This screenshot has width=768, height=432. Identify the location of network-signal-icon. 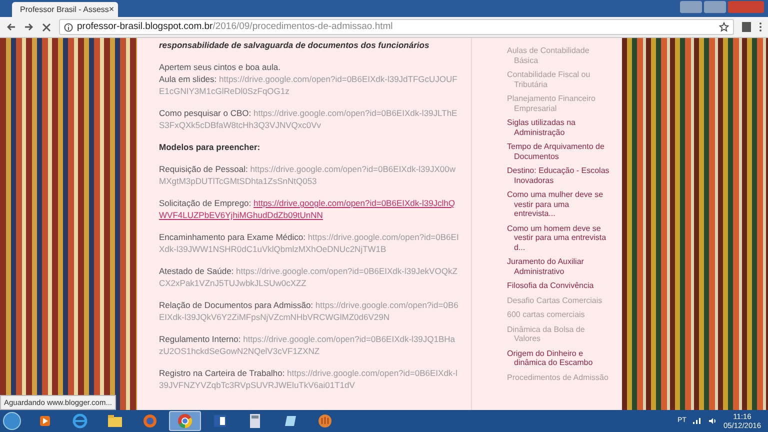
(697, 421).